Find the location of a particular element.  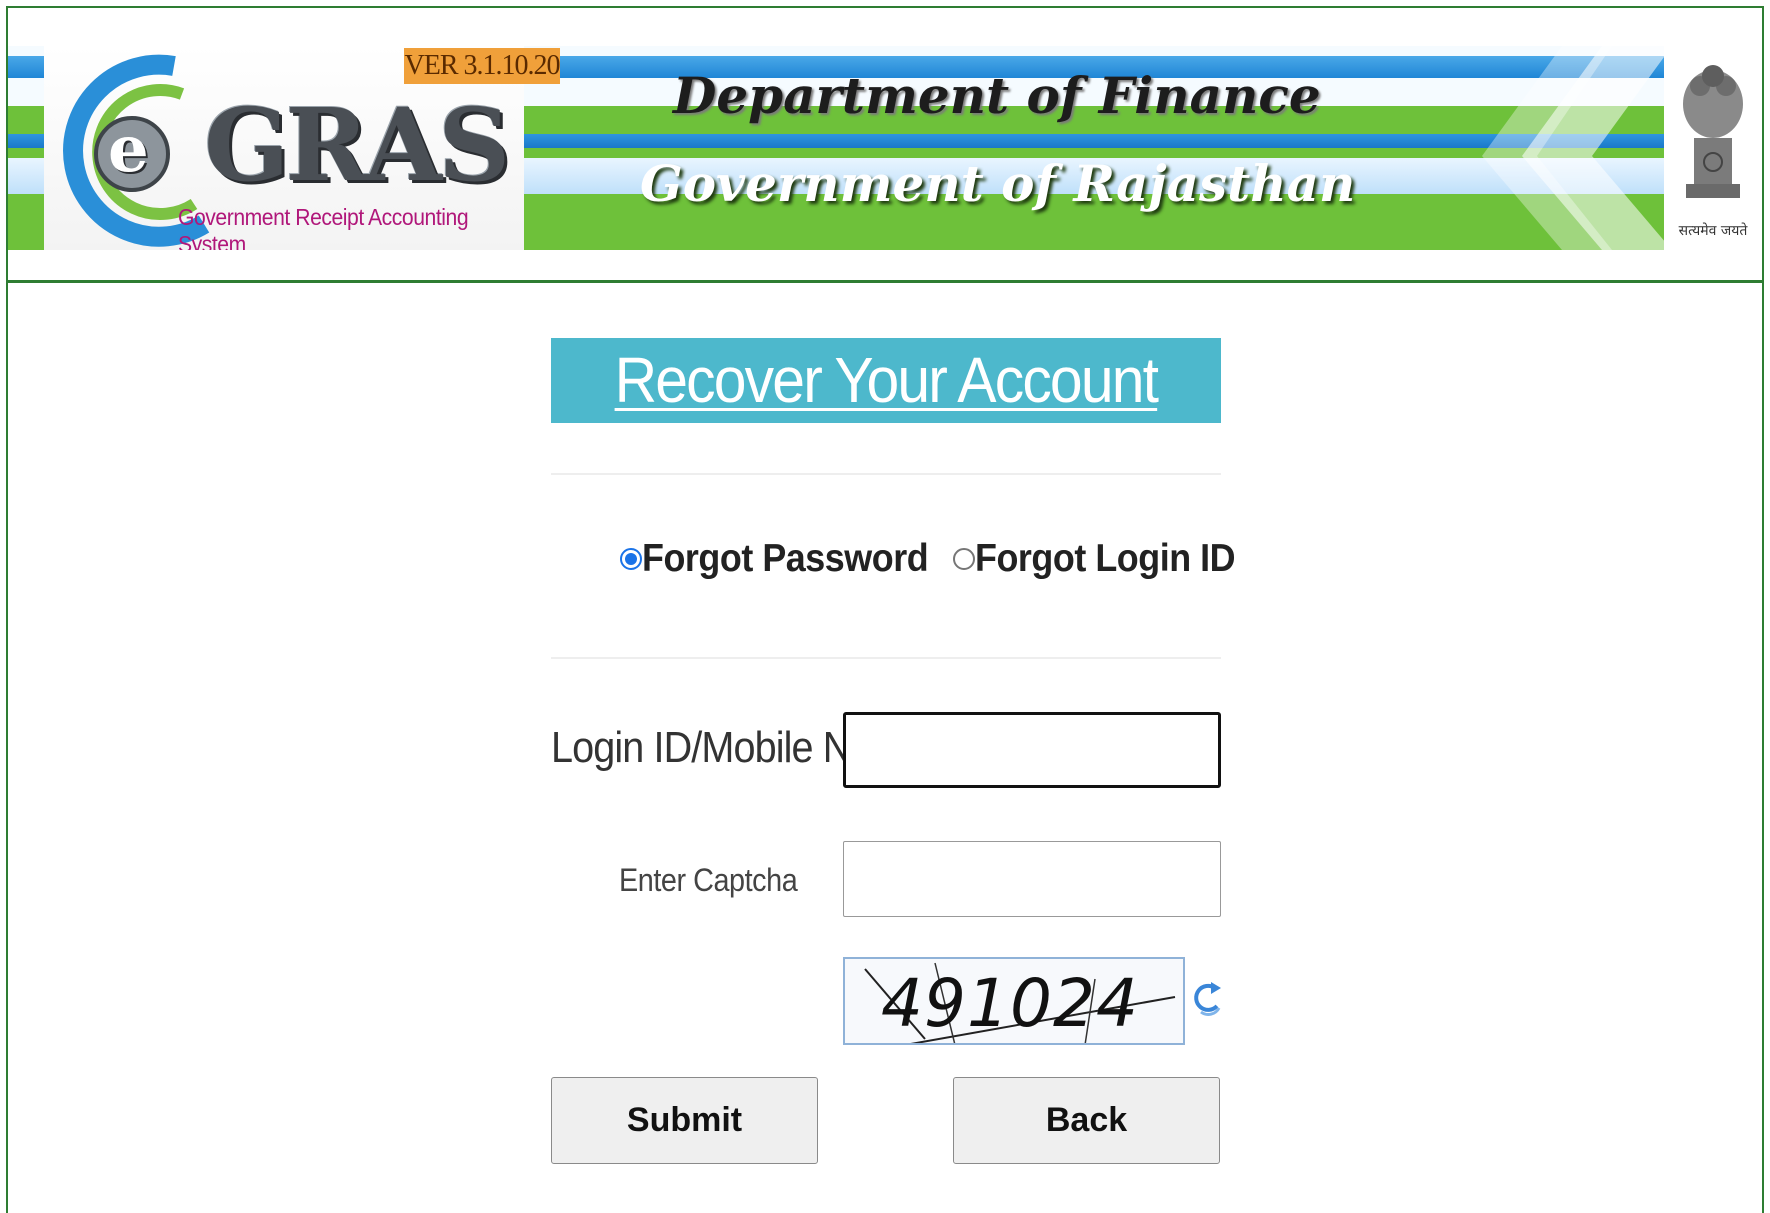

forgot-password-label: Forgot Password is located at coordinates (785, 559).